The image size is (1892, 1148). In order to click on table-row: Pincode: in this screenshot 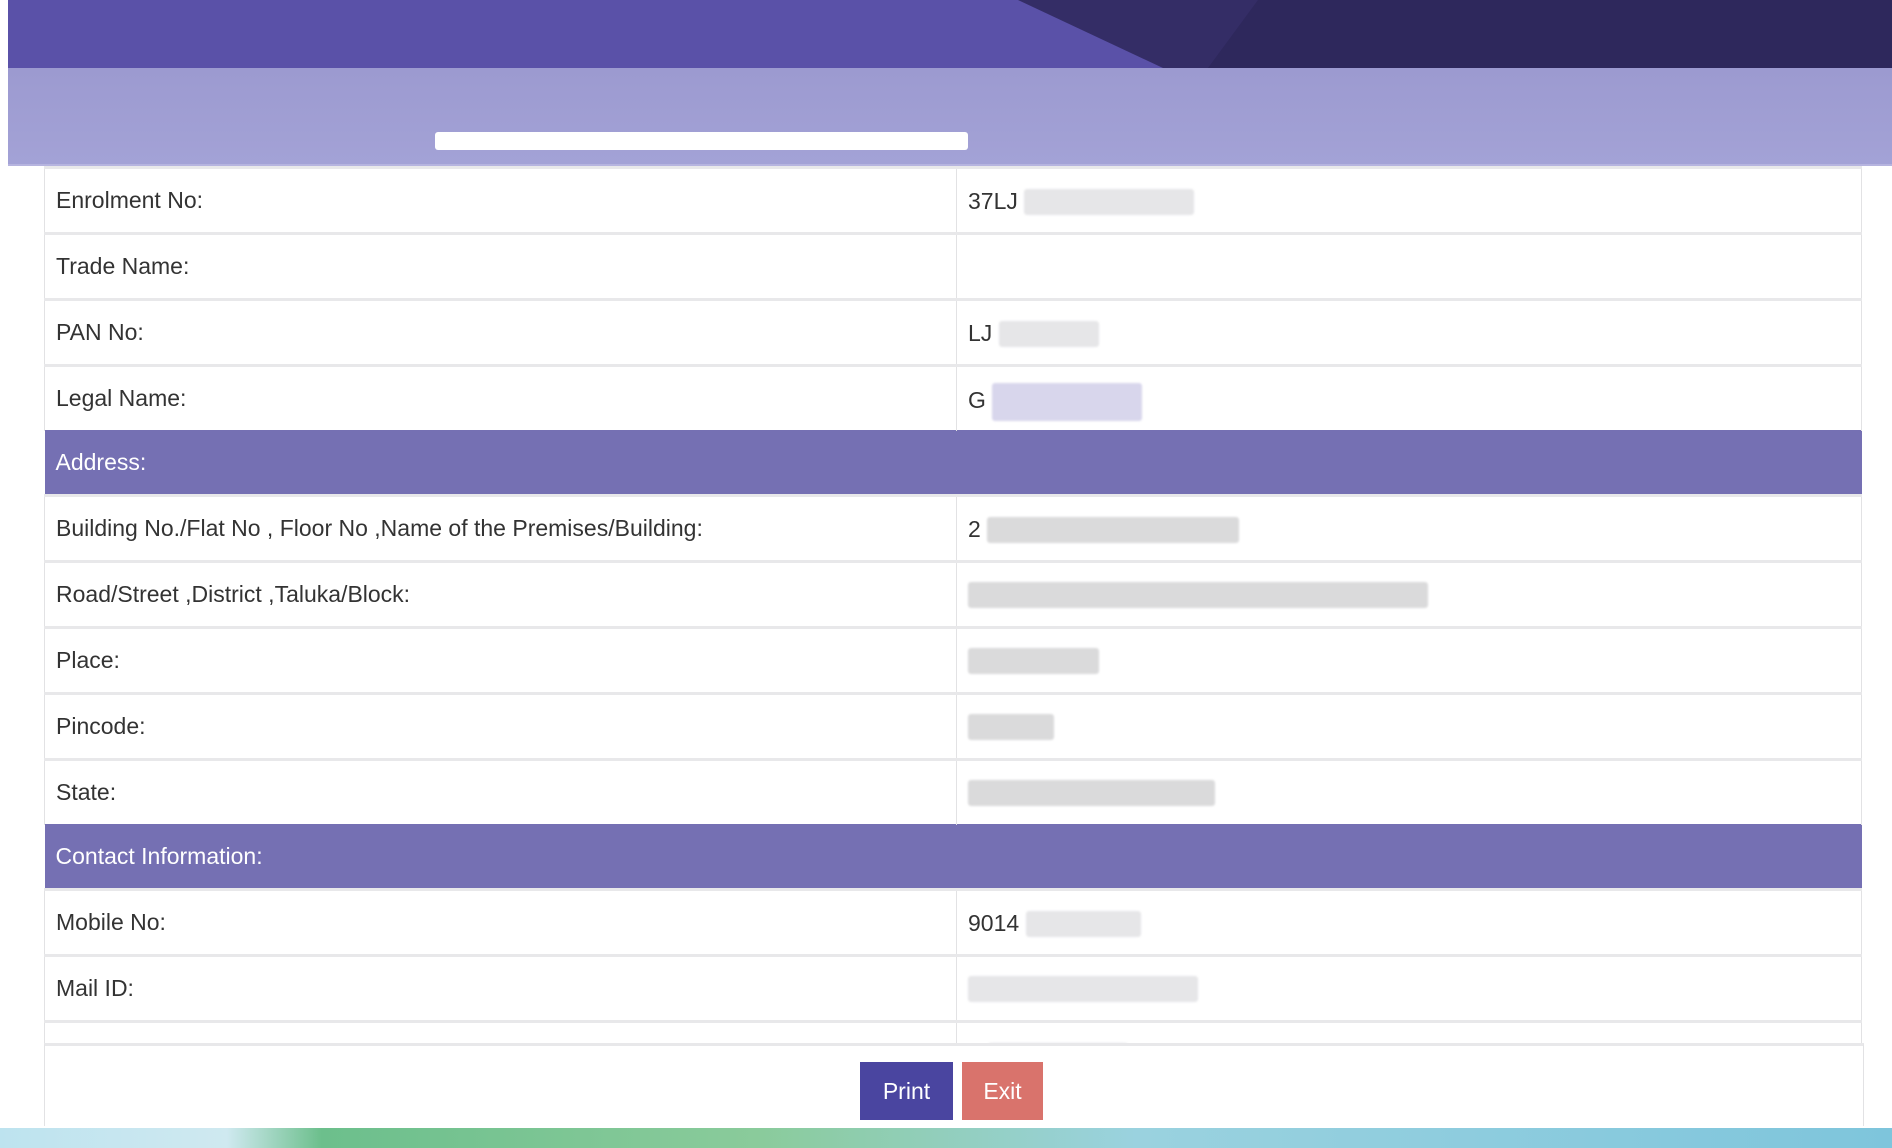, I will do `click(953, 726)`.